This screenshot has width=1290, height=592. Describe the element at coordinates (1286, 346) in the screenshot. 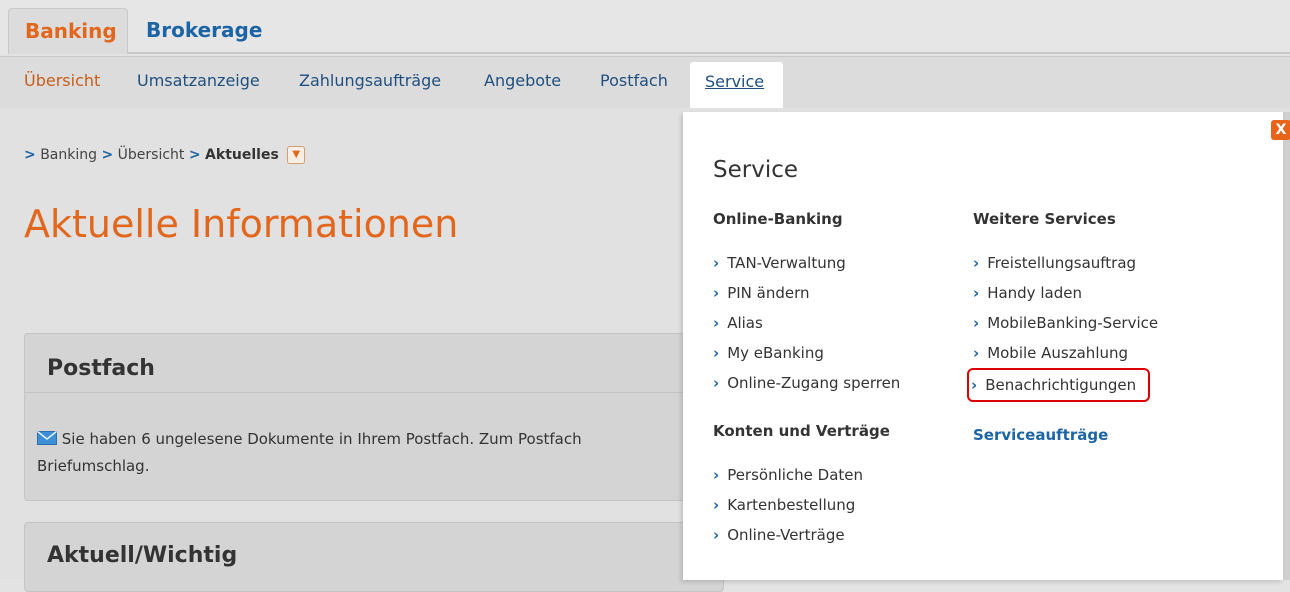

I see `scroll-edge` at that location.